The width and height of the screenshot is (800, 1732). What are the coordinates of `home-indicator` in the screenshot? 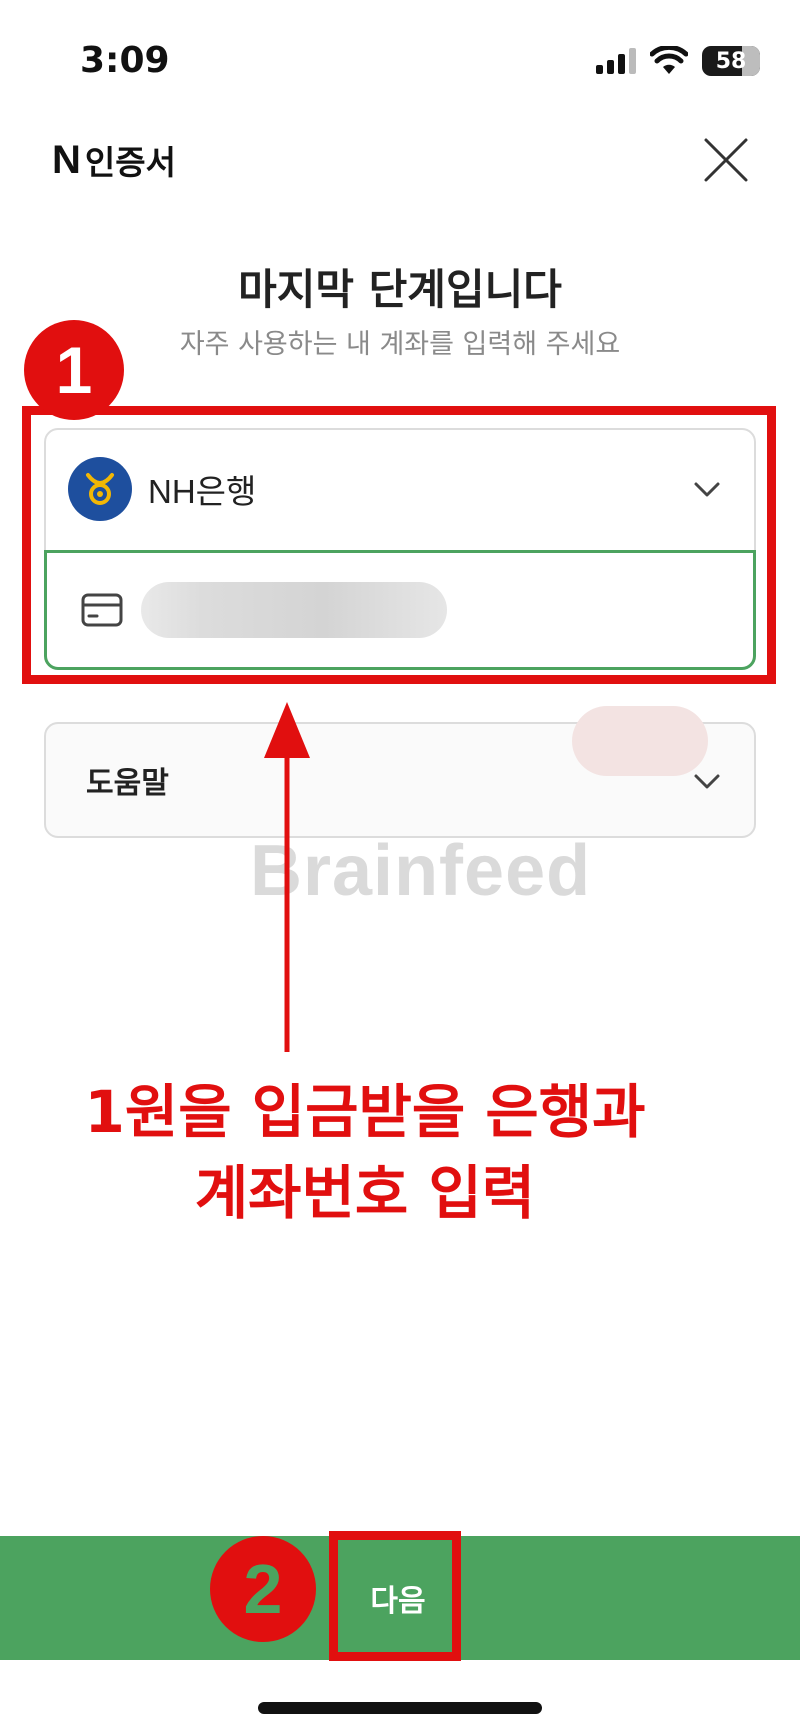 It's located at (400, 1708).